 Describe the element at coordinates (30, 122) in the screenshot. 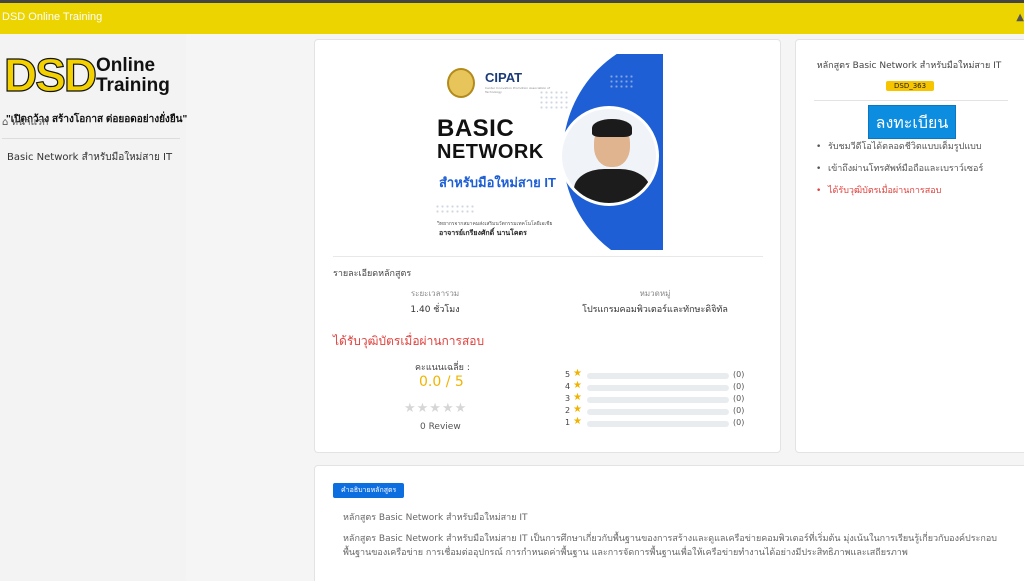

I see `sidebar-item-home-label: หน้าแรก` at that location.